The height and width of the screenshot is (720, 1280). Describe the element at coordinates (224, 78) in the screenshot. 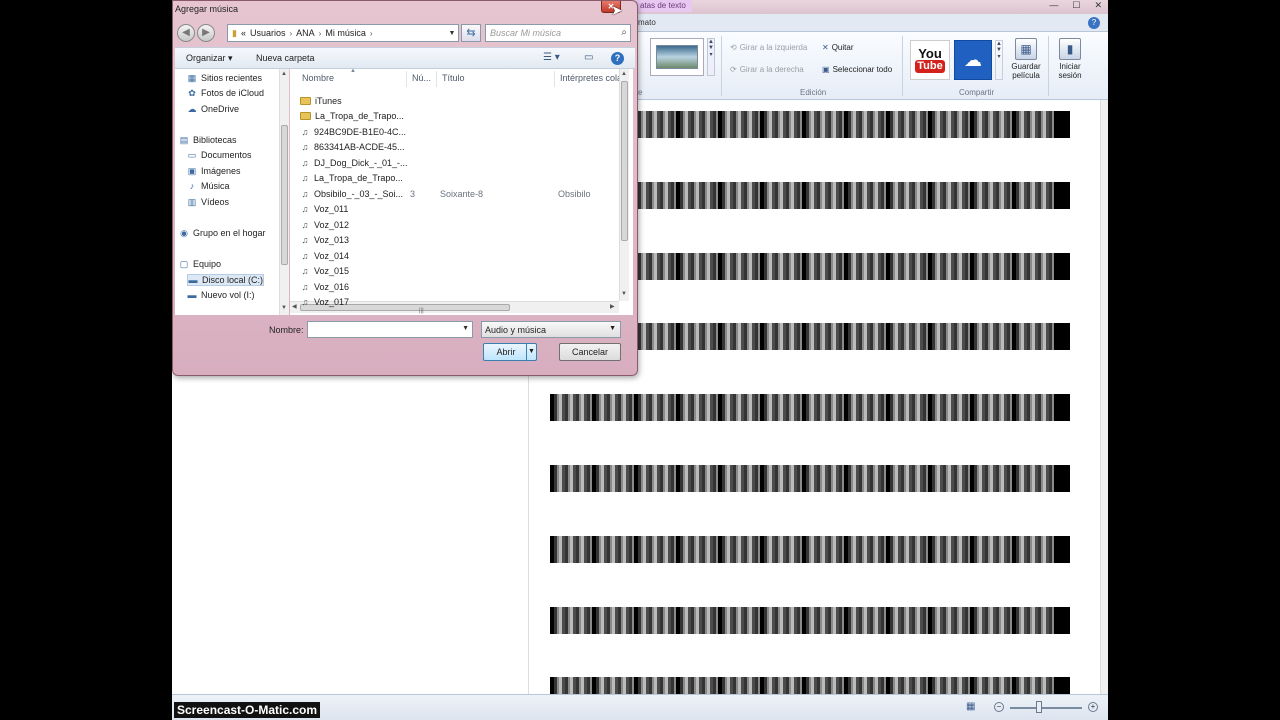

I see `nav-item-sitios-recientes: ▦ Sitios recientes` at that location.